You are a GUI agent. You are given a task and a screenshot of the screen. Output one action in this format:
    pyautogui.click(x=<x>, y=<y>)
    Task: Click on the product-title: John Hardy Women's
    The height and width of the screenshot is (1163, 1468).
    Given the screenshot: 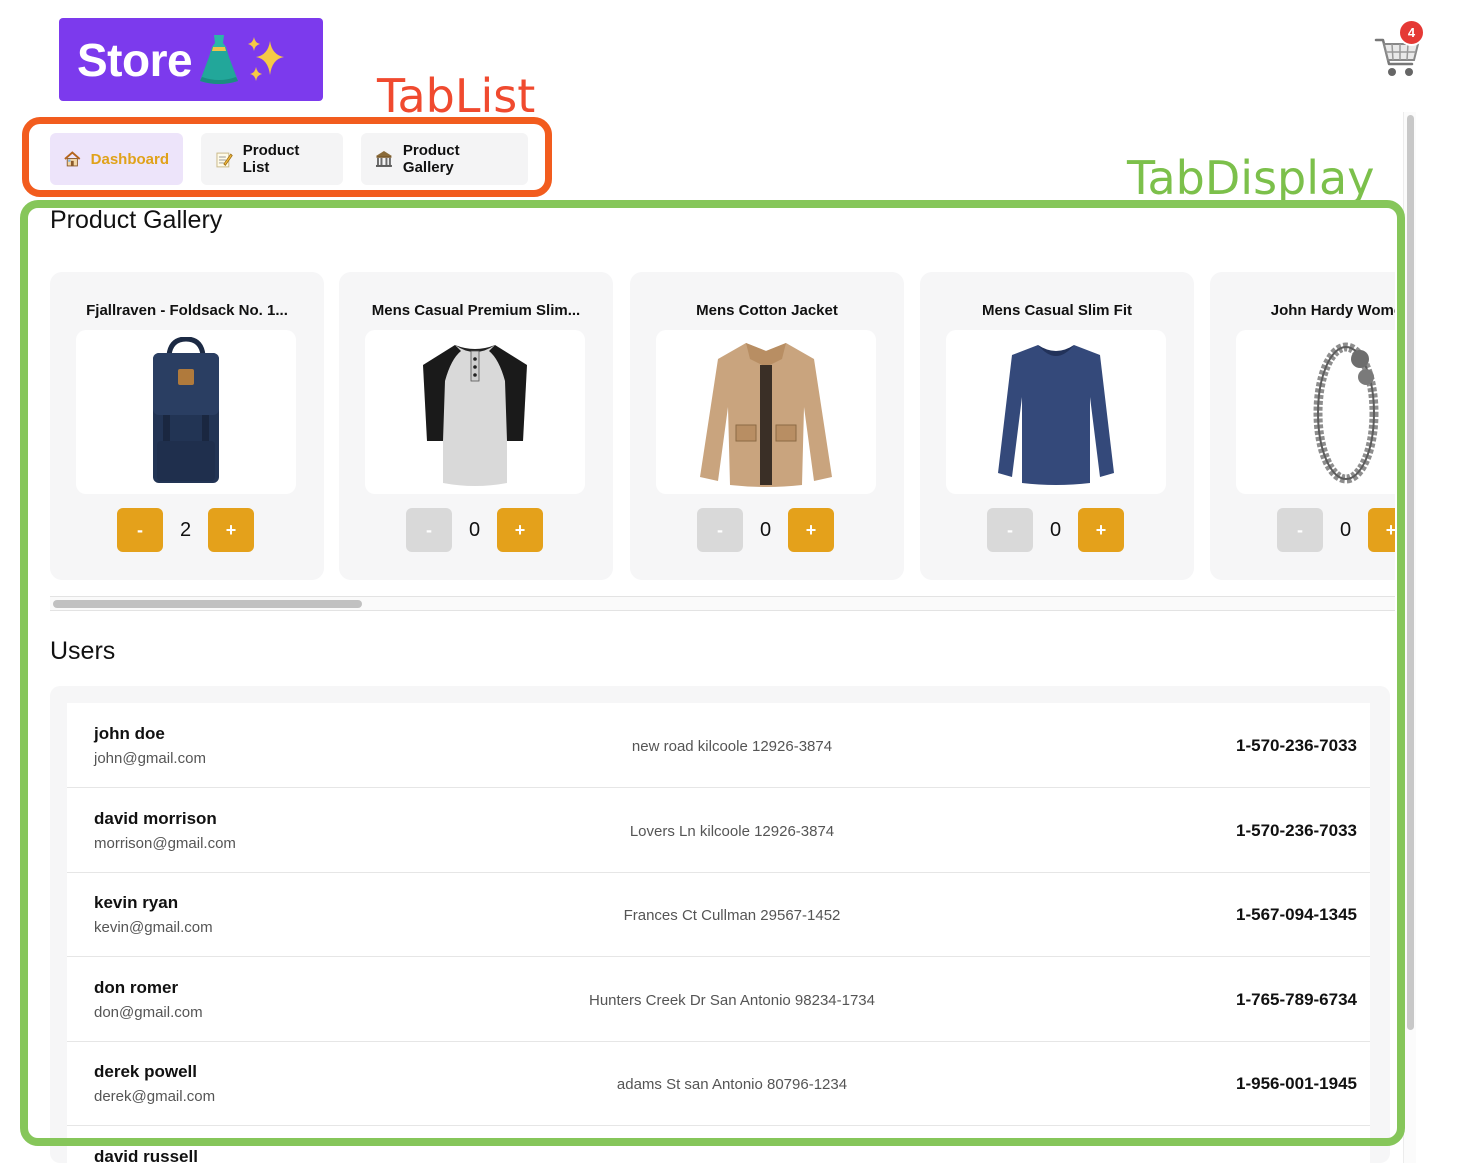 What is the action you would take?
    pyautogui.click(x=1332, y=310)
    